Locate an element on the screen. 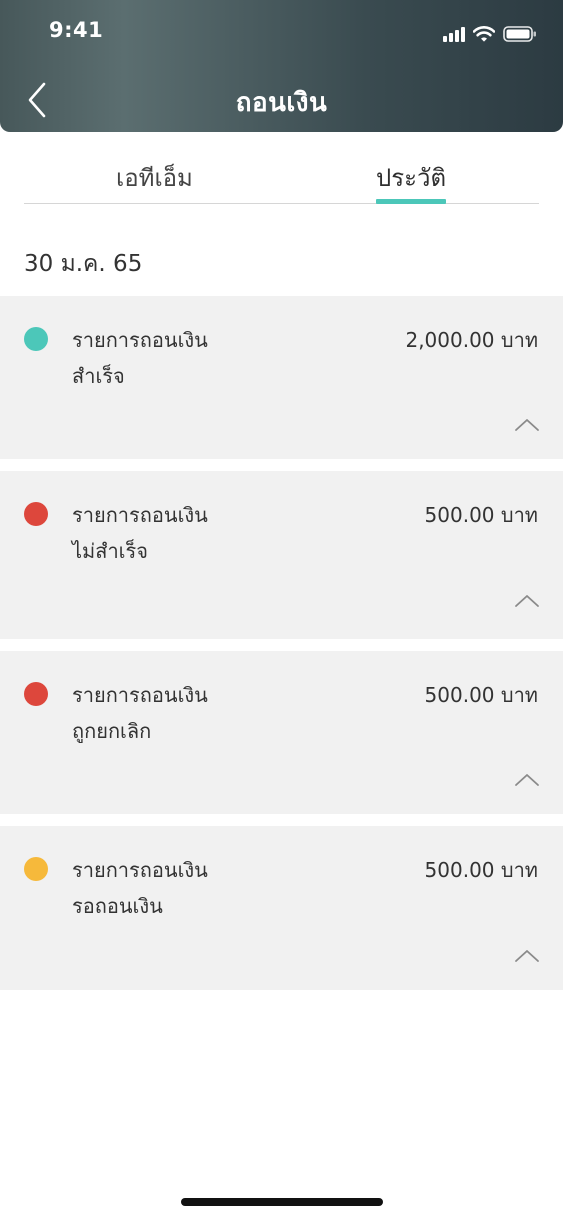  transaction-amount: 2,000.00 บาท is located at coordinates (471, 340).